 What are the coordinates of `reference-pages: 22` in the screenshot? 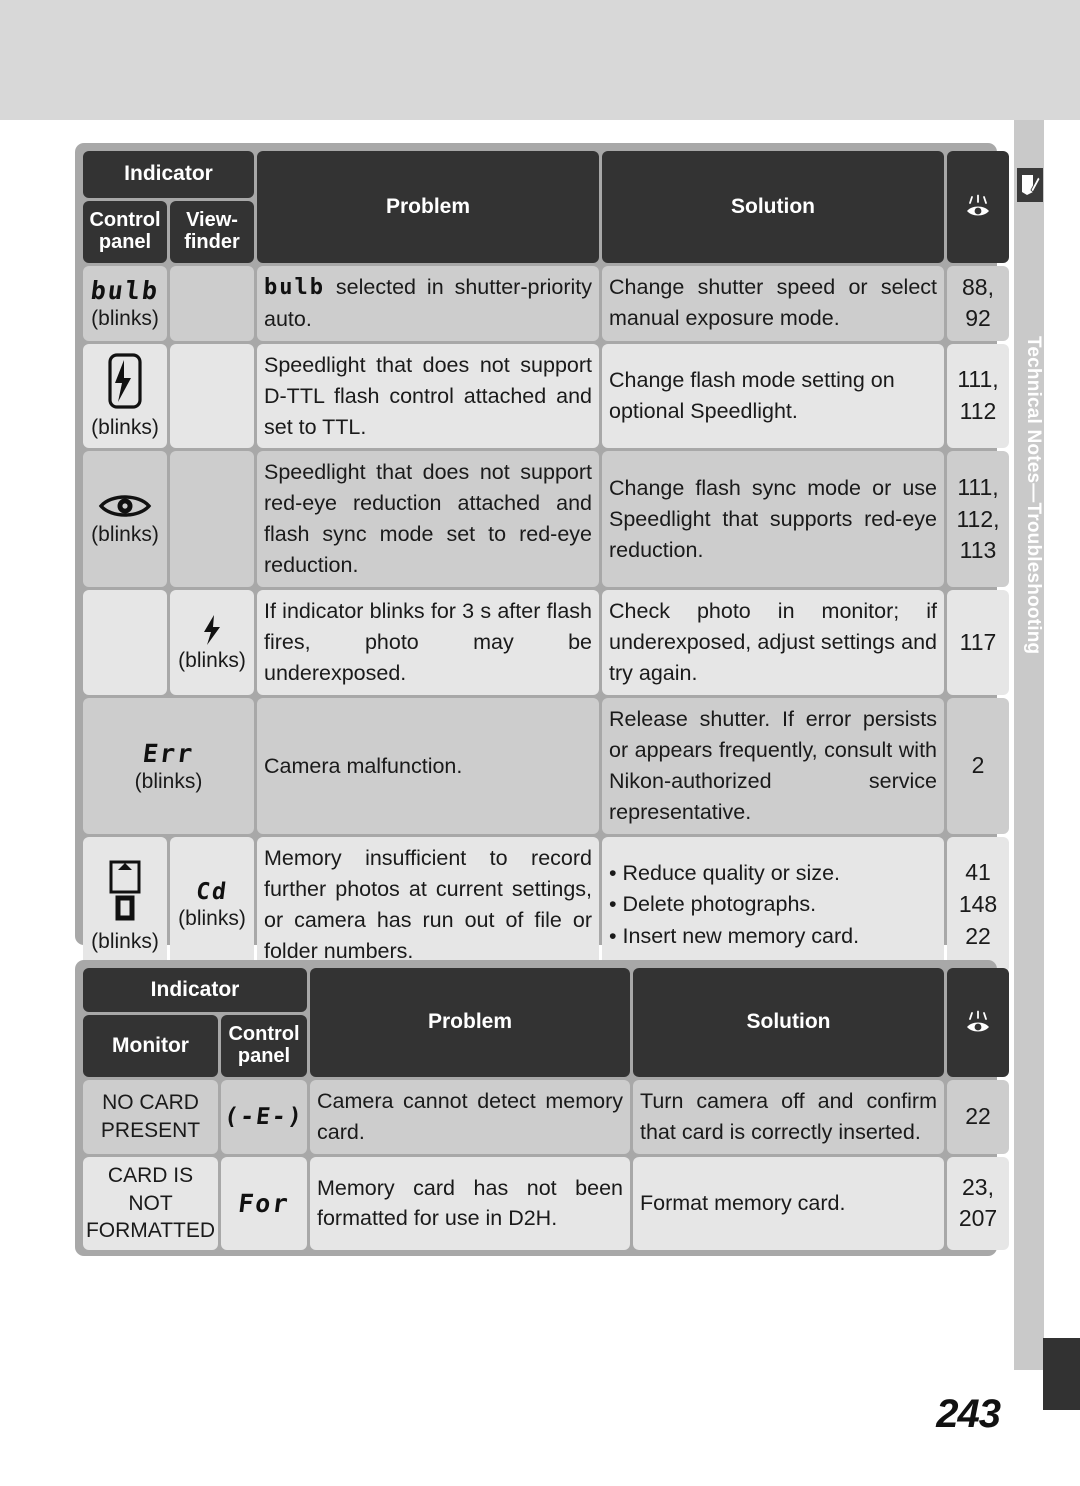 It's located at (978, 1116).